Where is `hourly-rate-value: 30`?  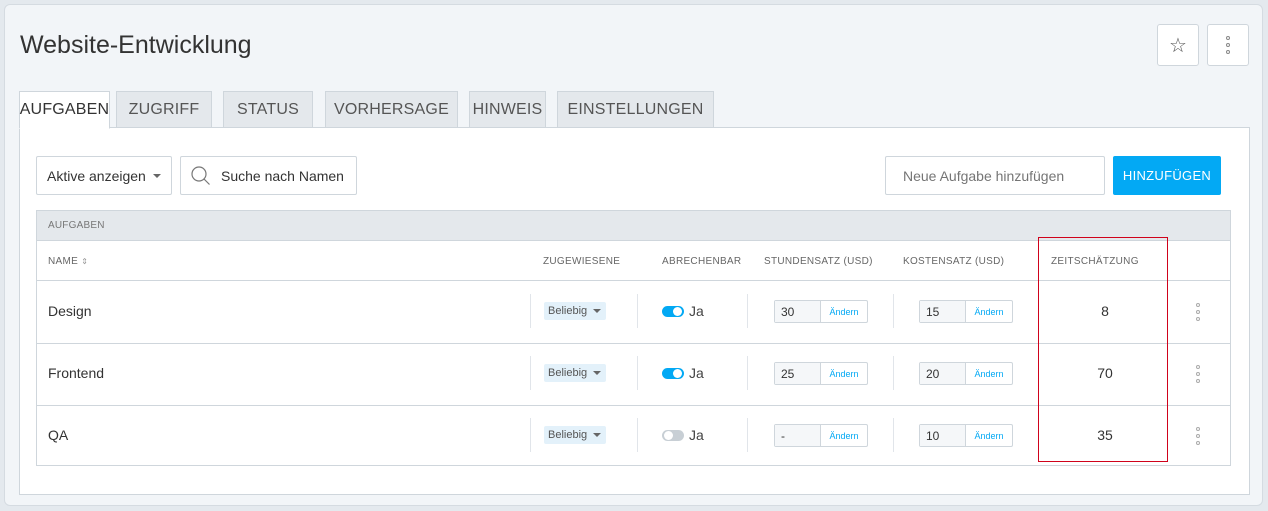 hourly-rate-value: 30 is located at coordinates (798, 311).